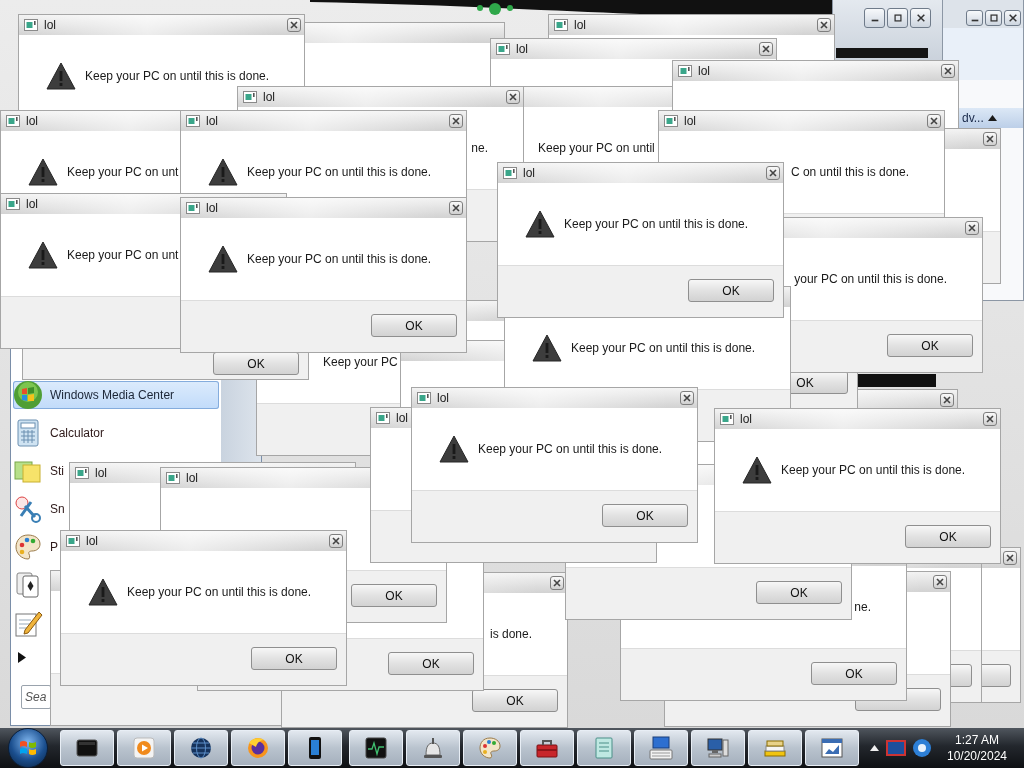 This screenshot has height=768, width=1024. I want to click on pulse-monitor-icon, so click(376, 748).